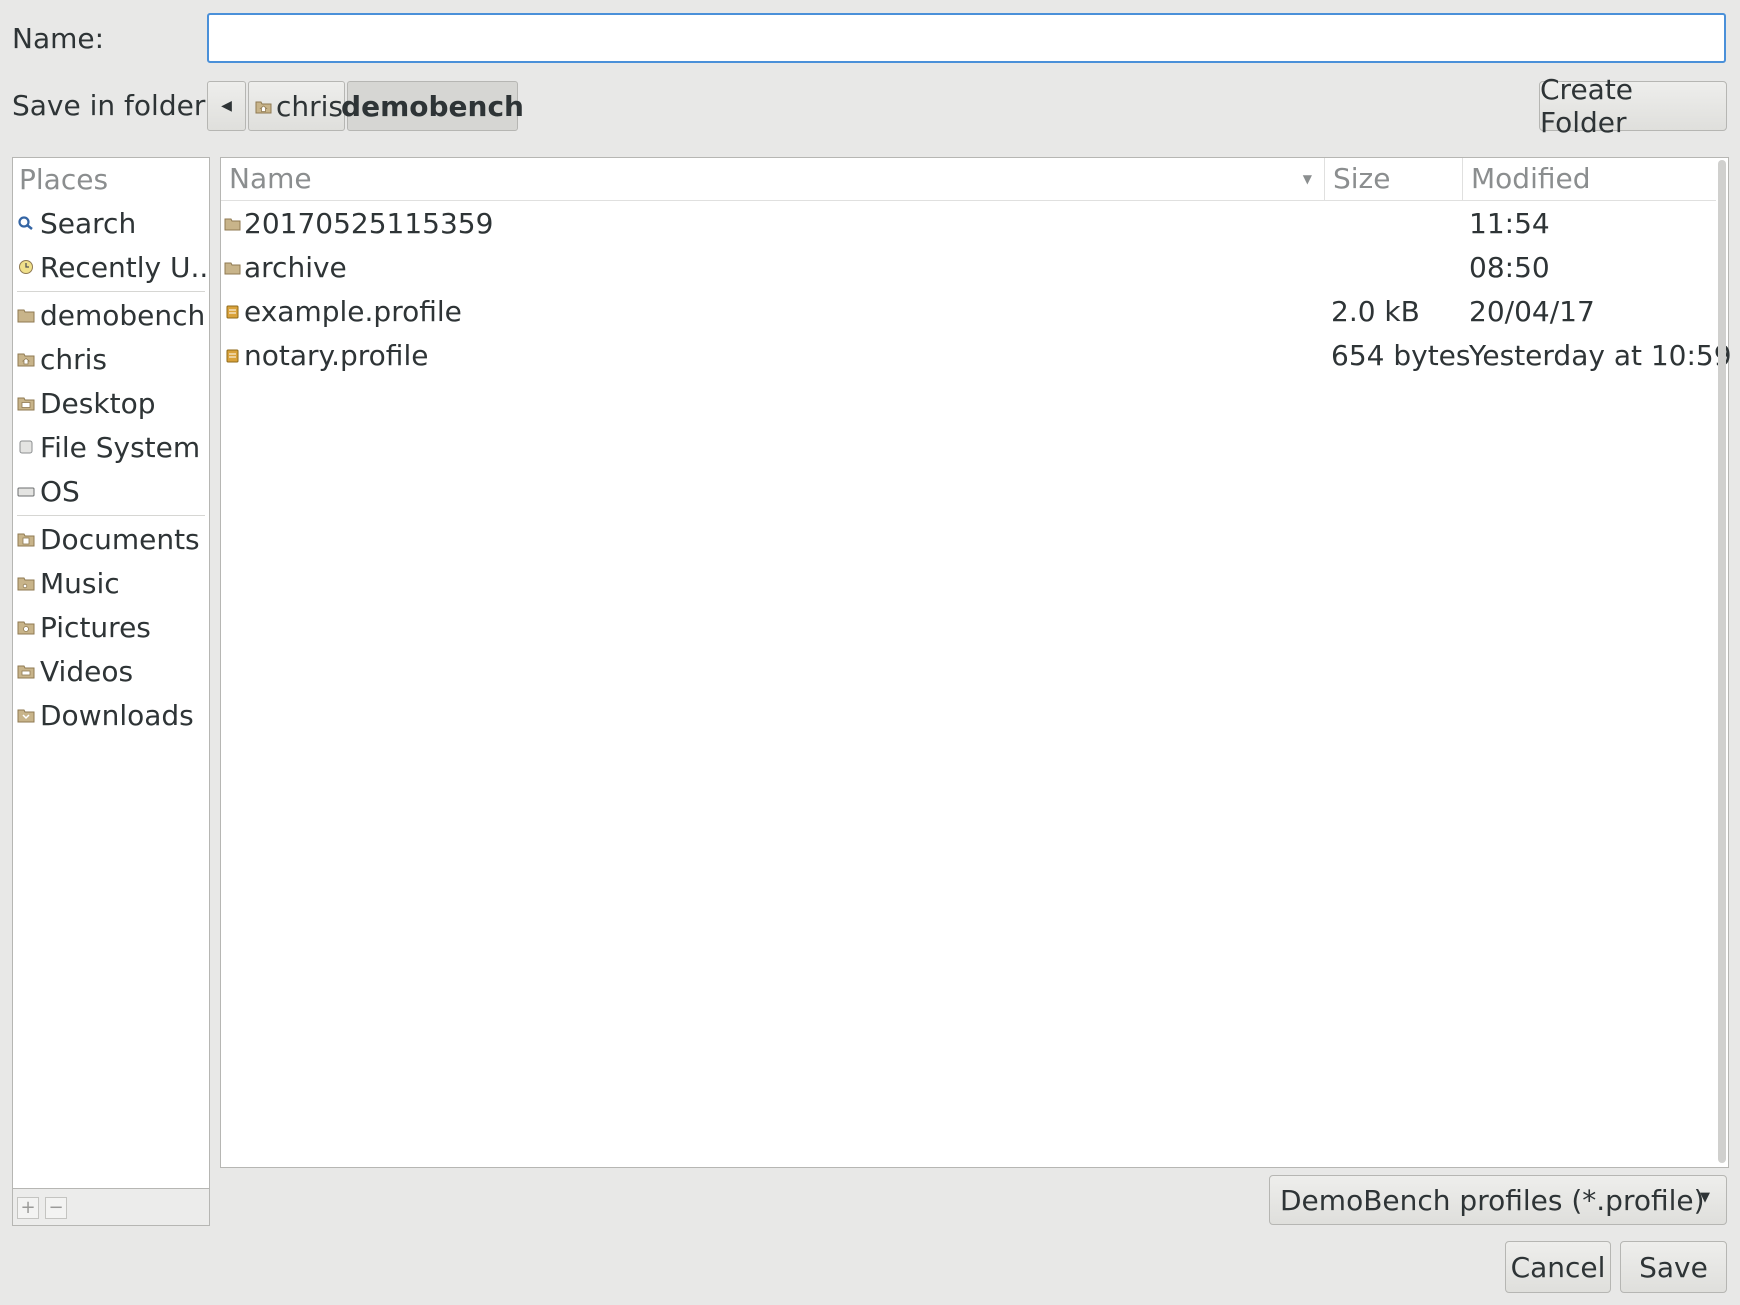 The image size is (1740, 1305). I want to click on filter-label: DemoBench profiles (*.profile), so click(1492, 1200).